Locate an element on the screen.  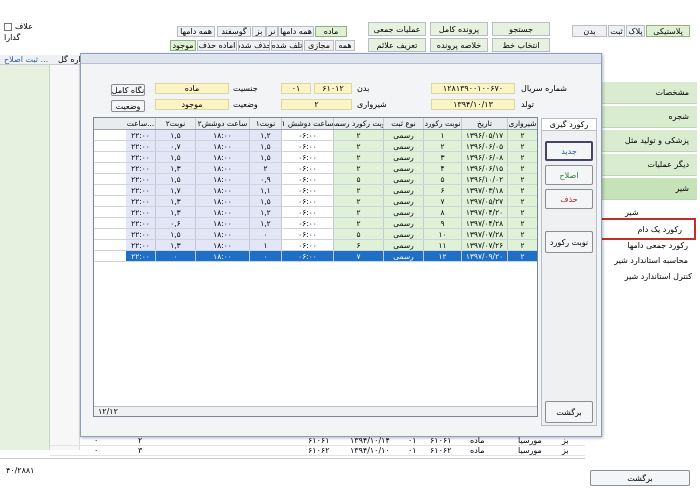
table-cell: ۹ is located at coordinates (443, 223).